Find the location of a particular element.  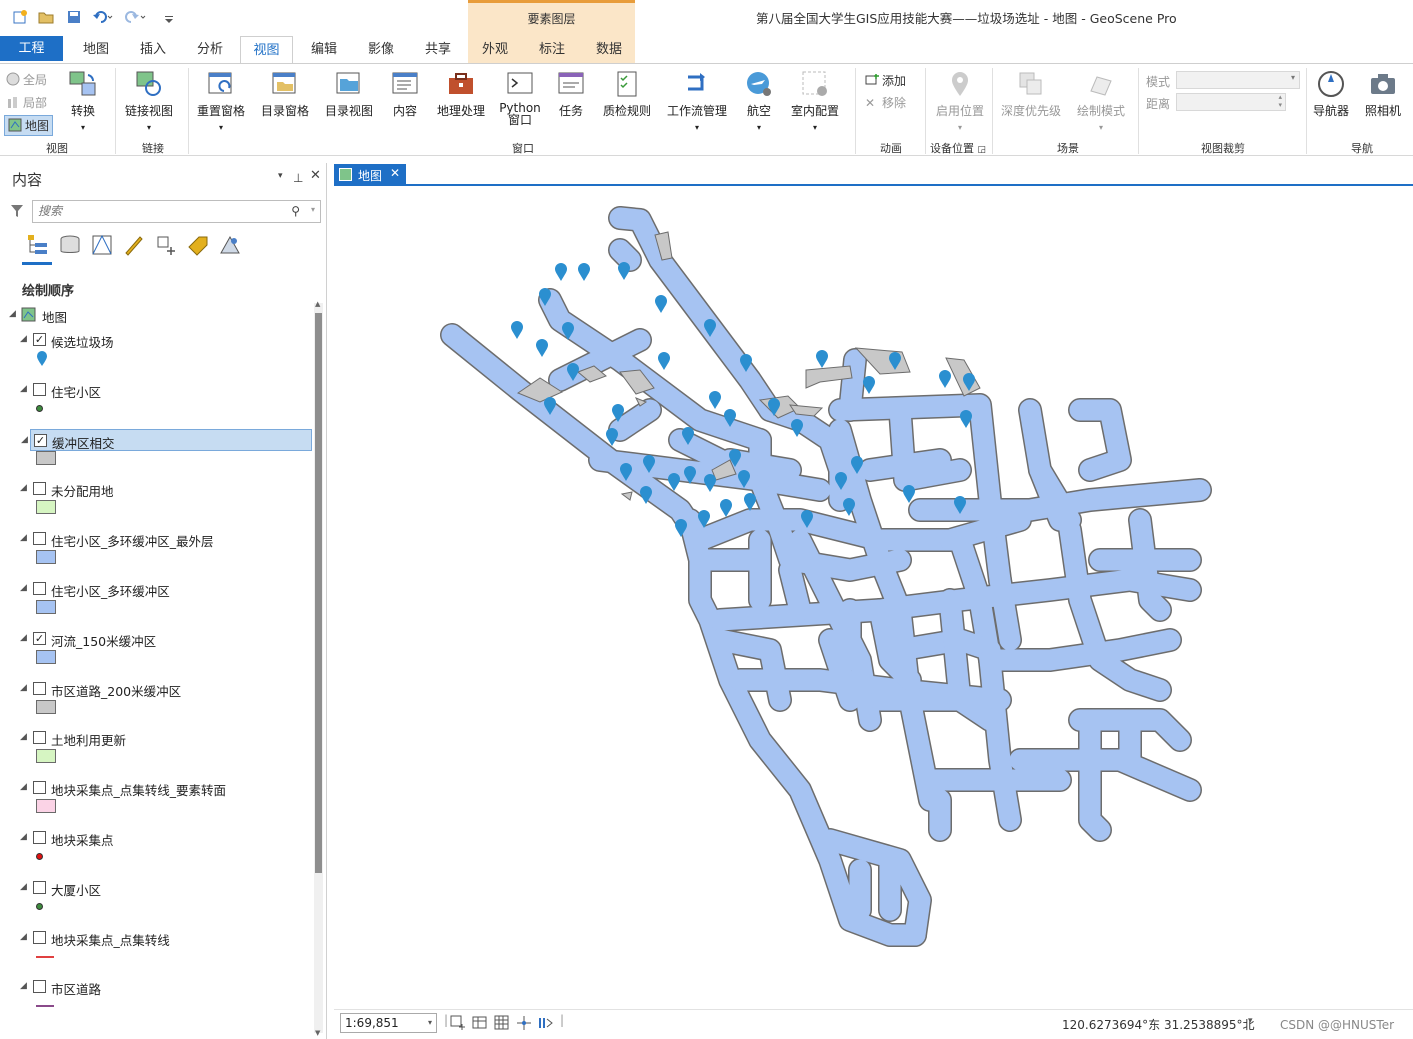

layer-row: ◢ 住宅小区_多环缓冲区 is located at coordinates (156, 589).